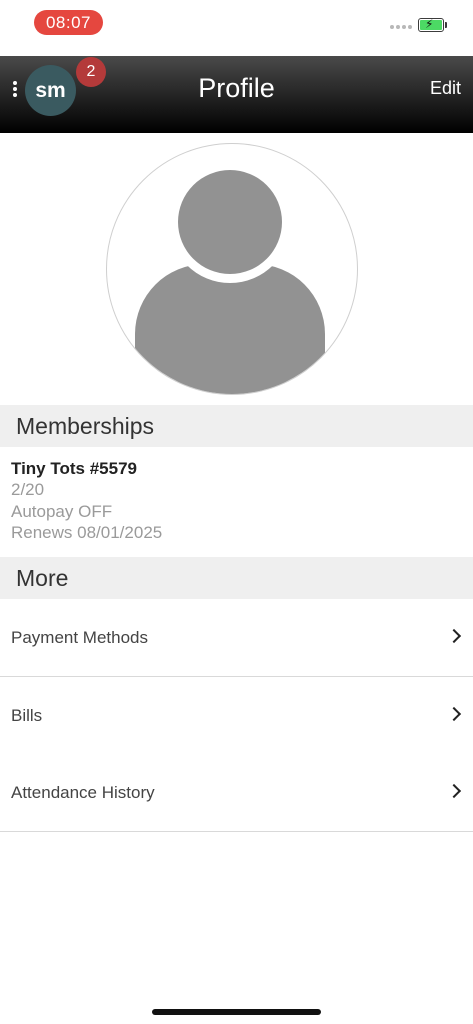 This screenshot has width=473, height=1024. What do you see at coordinates (28, 489) in the screenshot?
I see `membership-count: 2/20` at bounding box center [28, 489].